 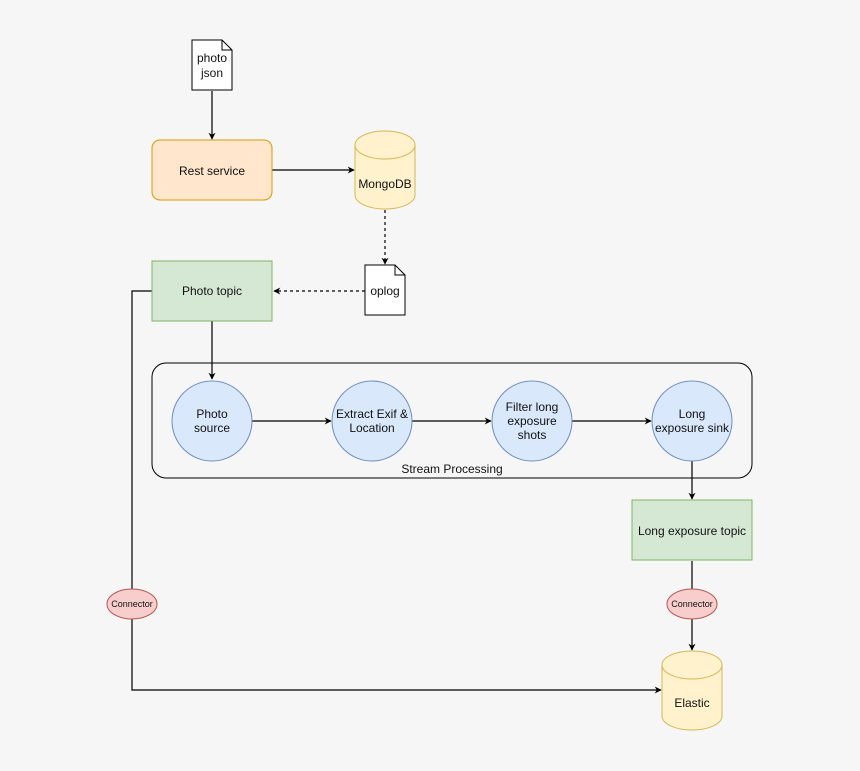 I want to click on photo-json-document: photo json, so click(x=212, y=65).